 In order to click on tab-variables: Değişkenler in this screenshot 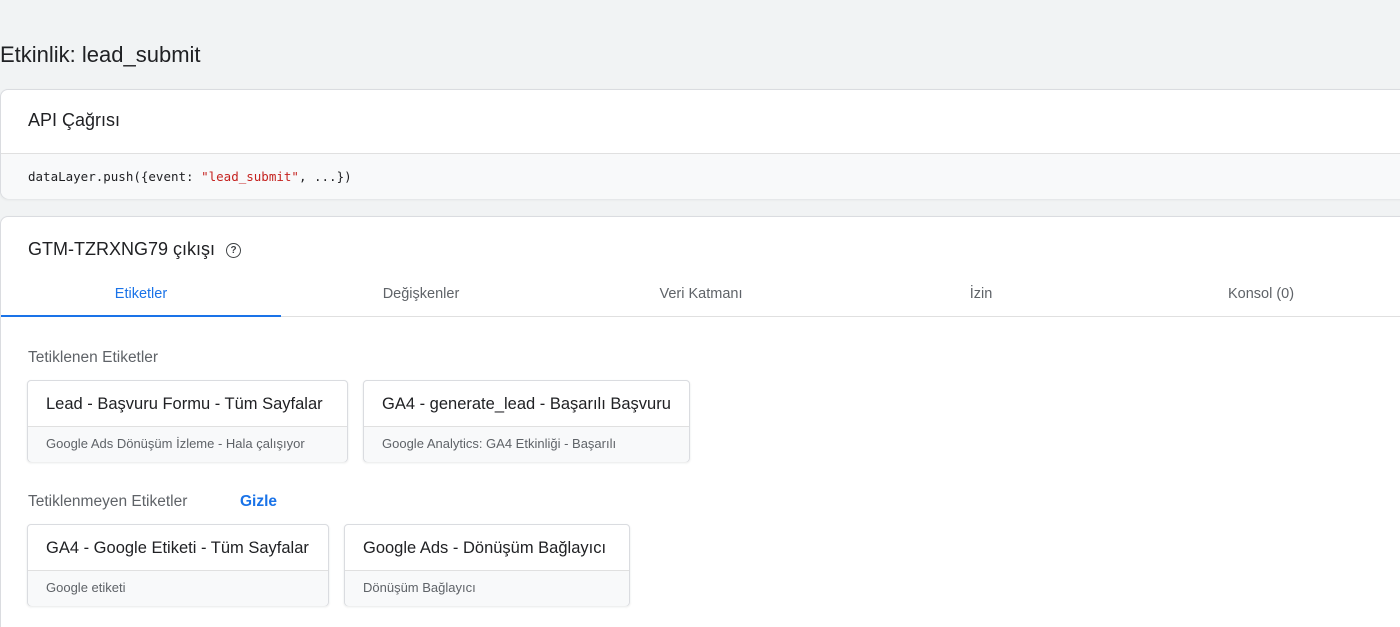, I will do `click(421, 294)`.